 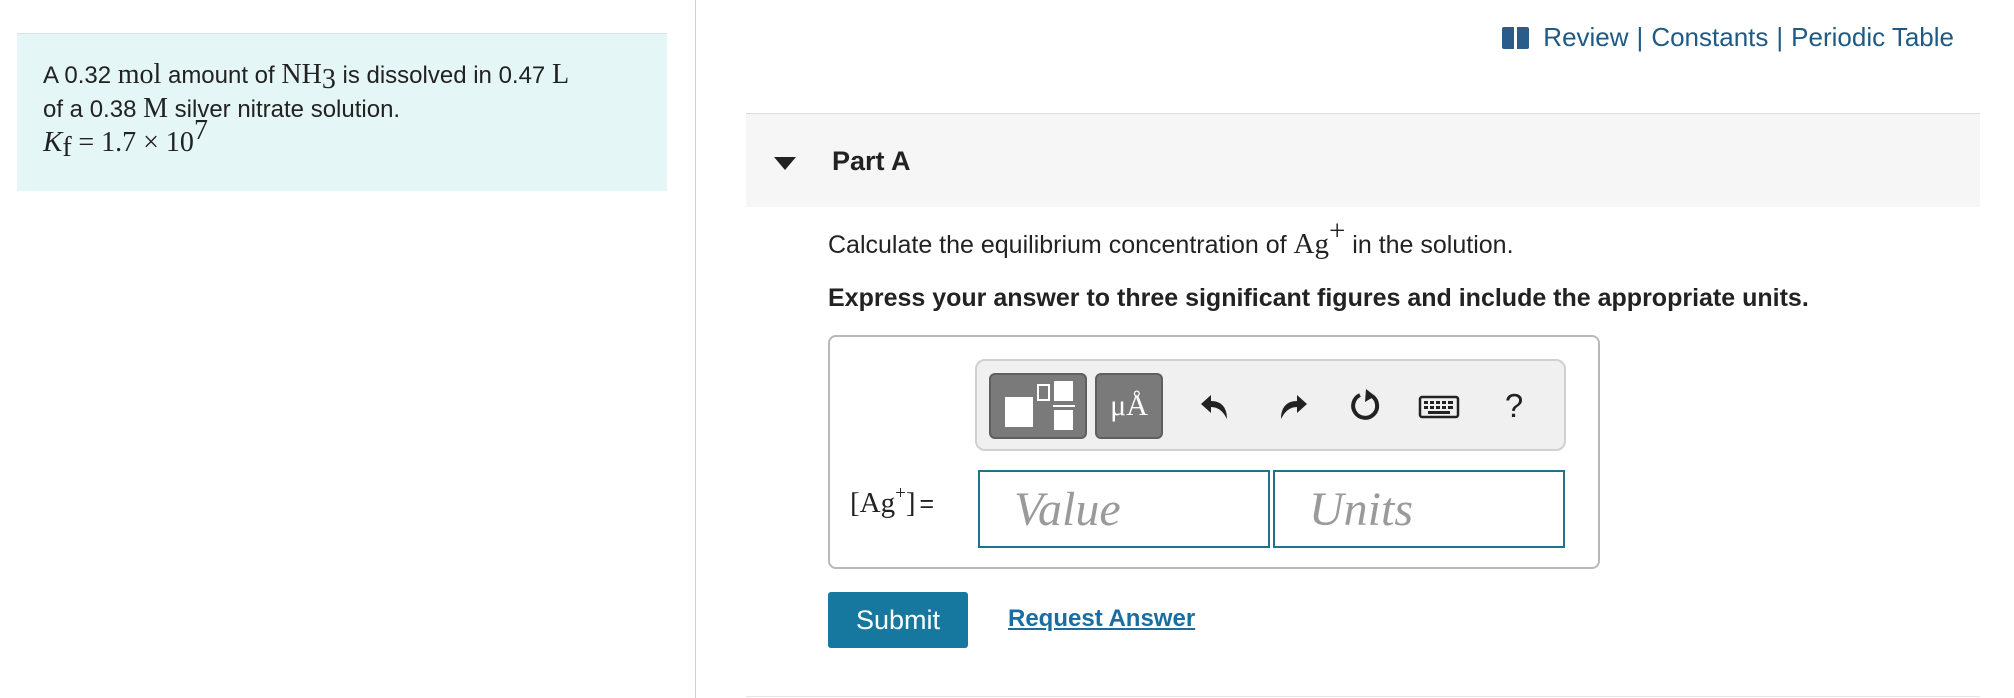 I want to click on answer-box: μÅ ? [Ag+] =, so click(x=1214, y=452).